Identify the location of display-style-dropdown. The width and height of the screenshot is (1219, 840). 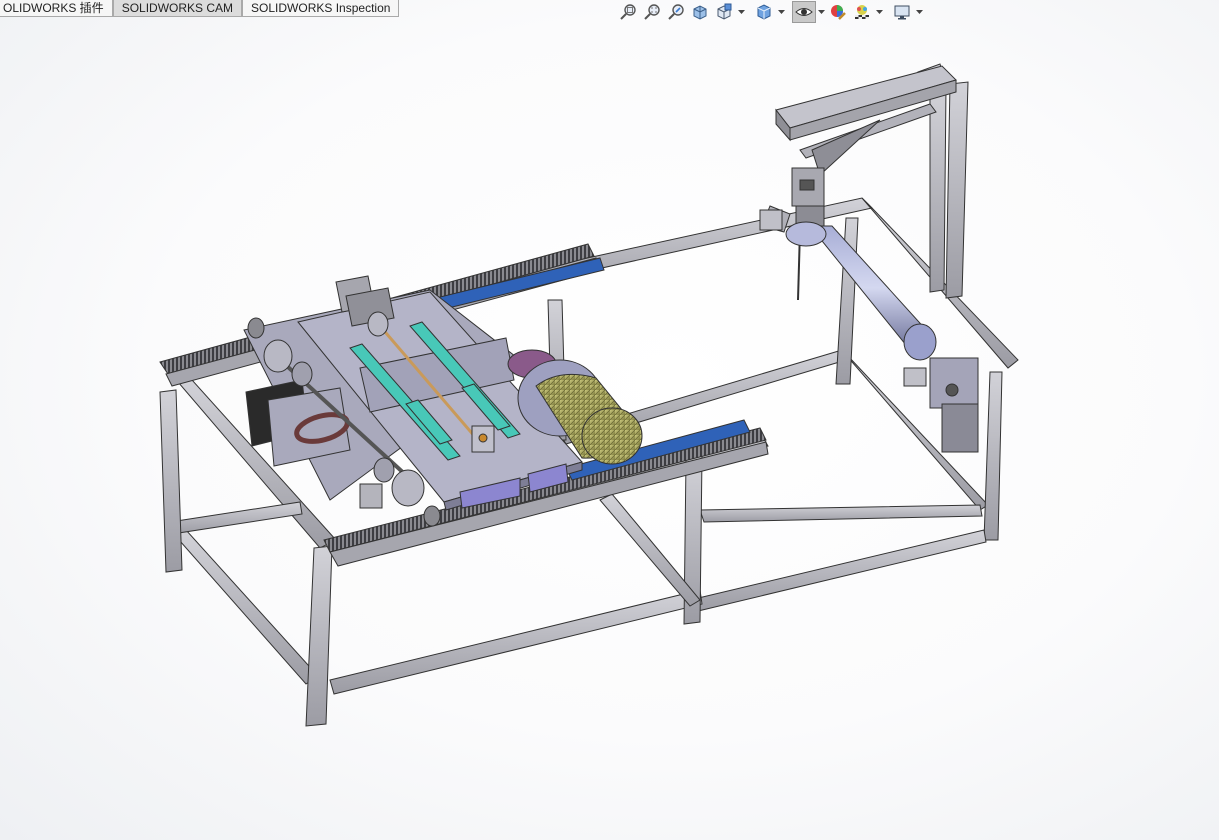
(781, 12).